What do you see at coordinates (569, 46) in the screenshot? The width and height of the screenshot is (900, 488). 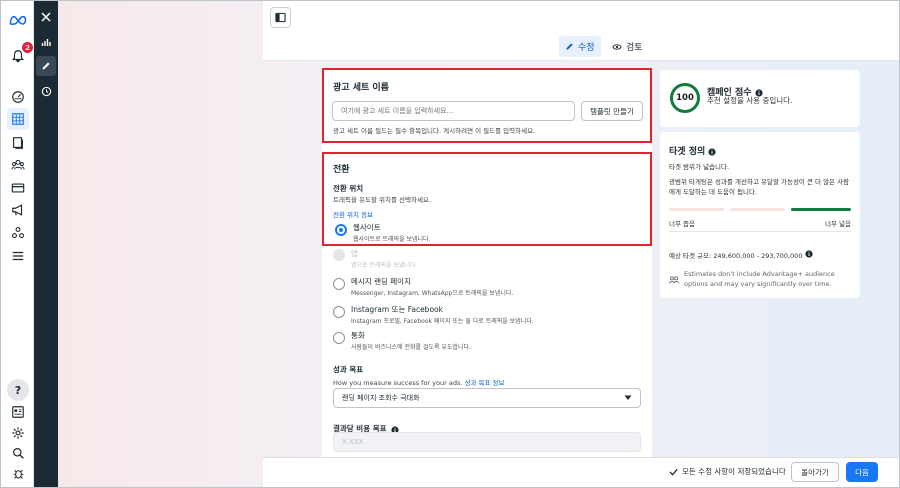 I see `pencil-icon` at bounding box center [569, 46].